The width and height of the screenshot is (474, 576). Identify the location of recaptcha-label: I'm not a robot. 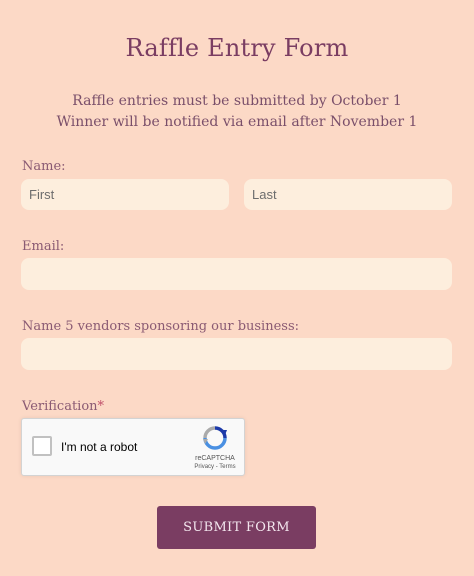
(99, 447).